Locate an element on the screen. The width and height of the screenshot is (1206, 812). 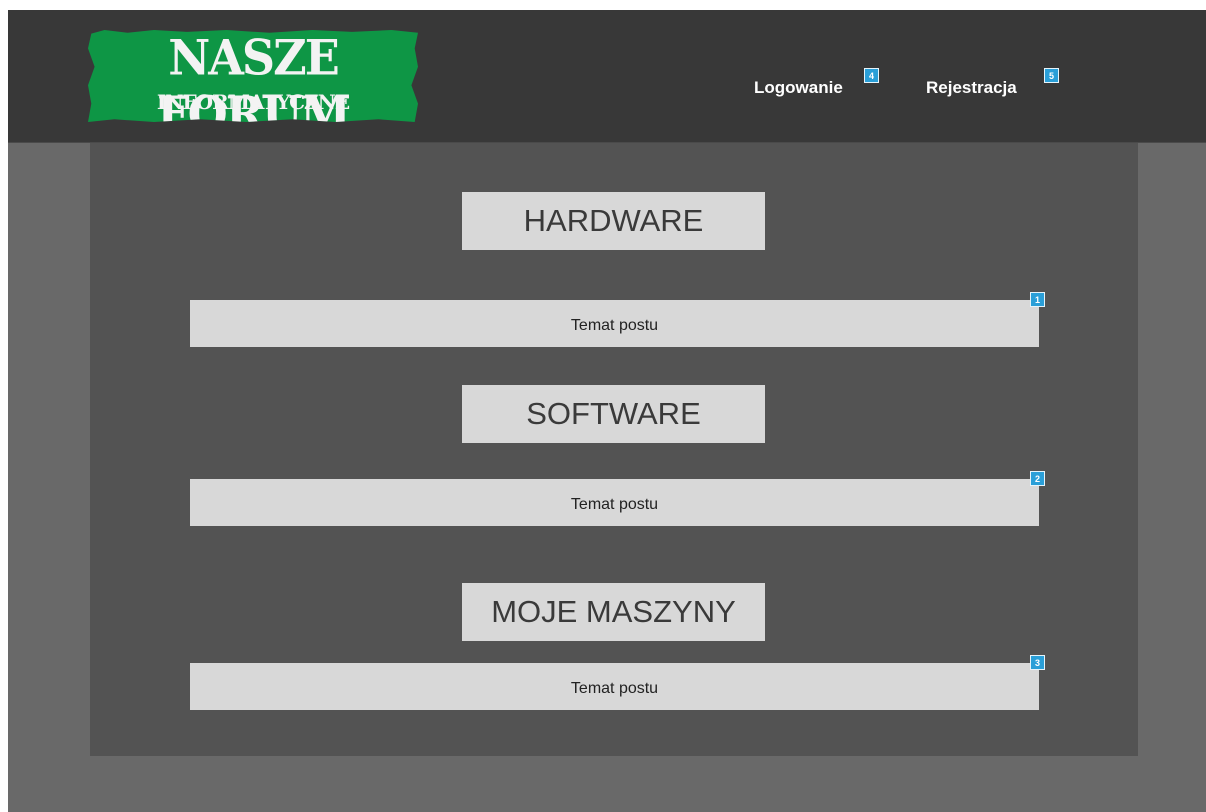
site-logo: NASZE FORUM INFORMATYCZNE is located at coordinates (253, 76).